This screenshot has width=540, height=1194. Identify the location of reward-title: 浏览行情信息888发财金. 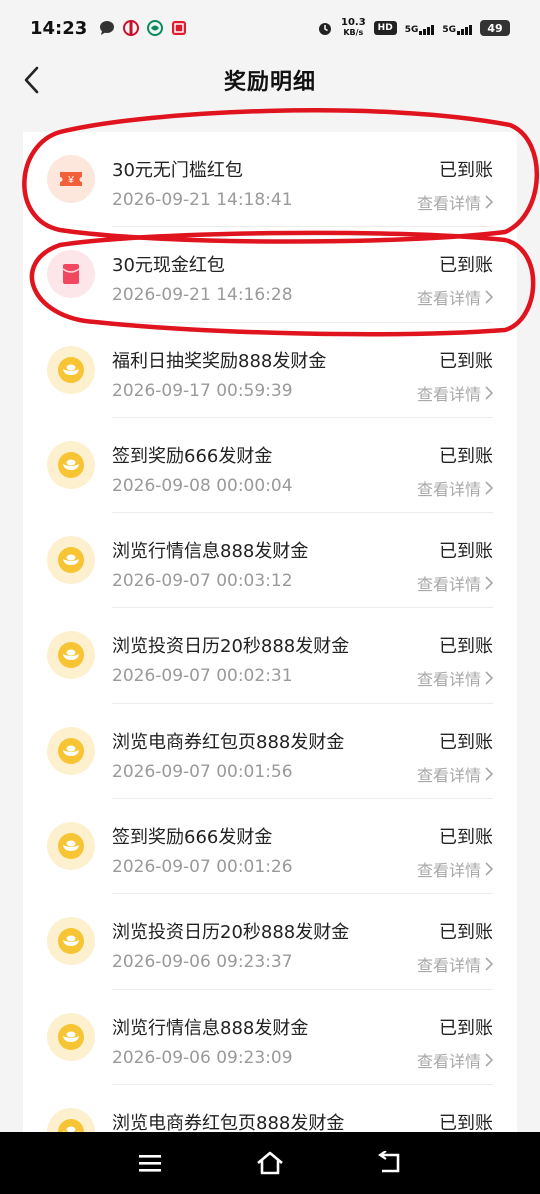
(210, 1028).